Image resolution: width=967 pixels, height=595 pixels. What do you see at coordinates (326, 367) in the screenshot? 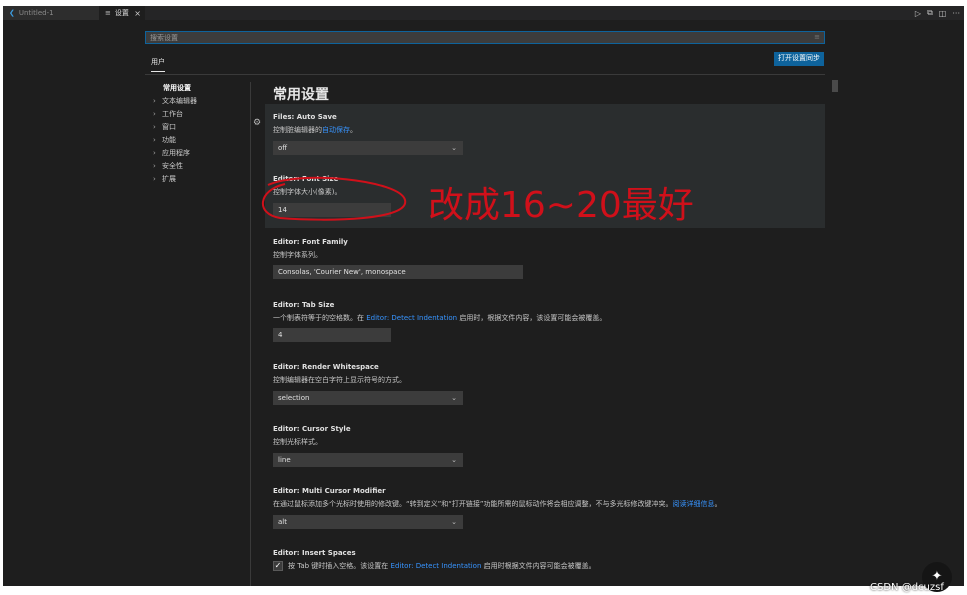
I see `setting-title-render-whitespace: Editor: Render Whitespace` at bounding box center [326, 367].